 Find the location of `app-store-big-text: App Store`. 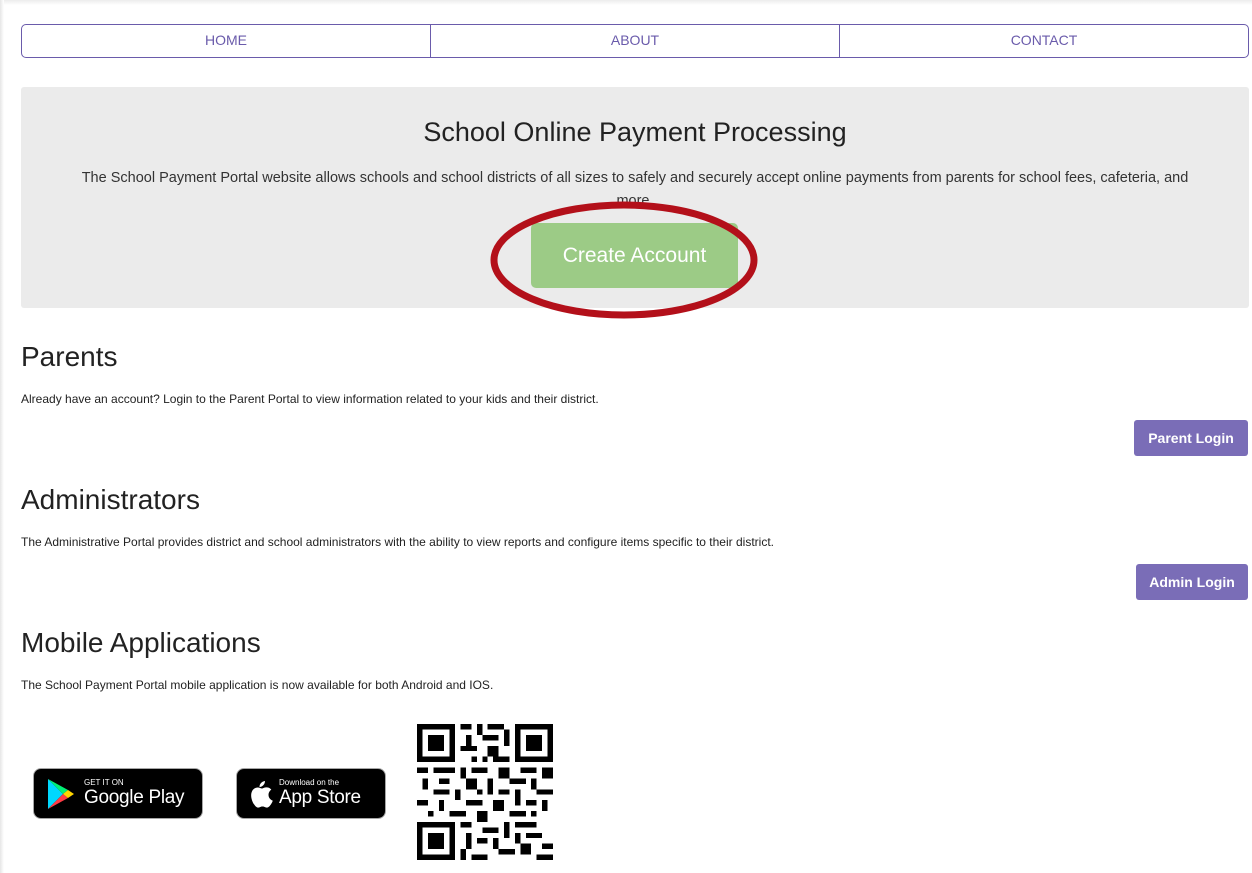

app-store-big-text: App Store is located at coordinates (320, 797).